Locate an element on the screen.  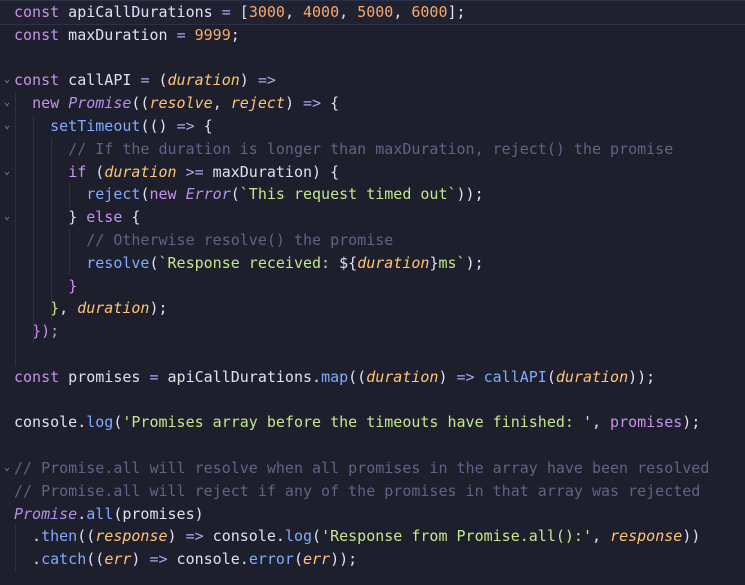
code-text: new Promise((resolve, reject) => { is located at coordinates (176, 103).